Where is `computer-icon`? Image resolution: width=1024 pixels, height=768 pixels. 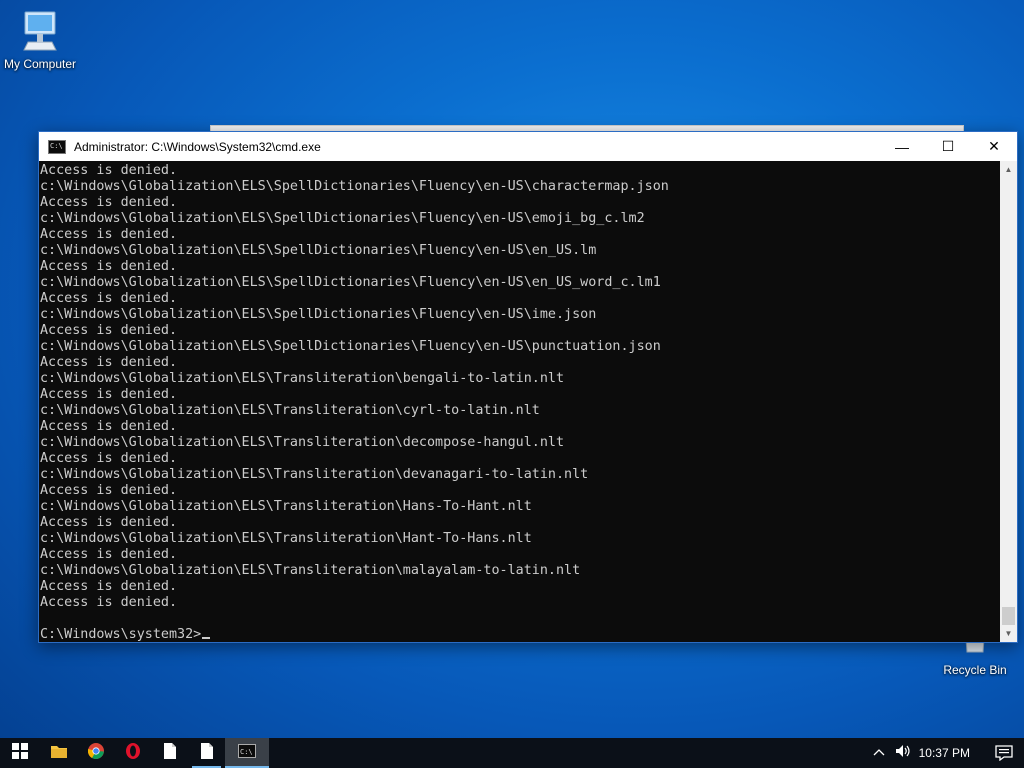 computer-icon is located at coordinates (40, 31).